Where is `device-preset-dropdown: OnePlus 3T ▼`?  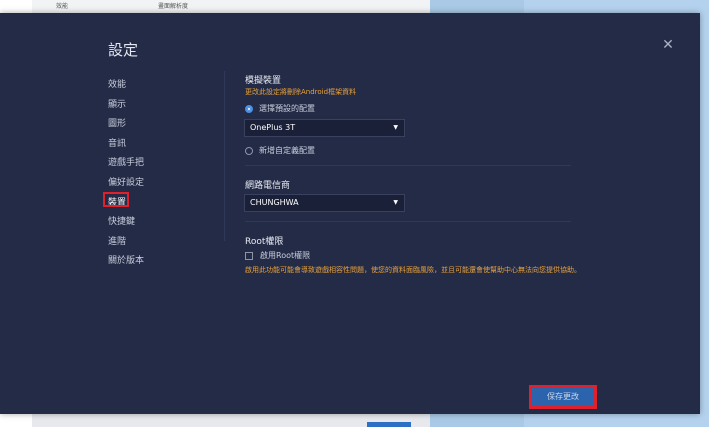
device-preset-dropdown: OnePlus 3T ▼ is located at coordinates (324, 128).